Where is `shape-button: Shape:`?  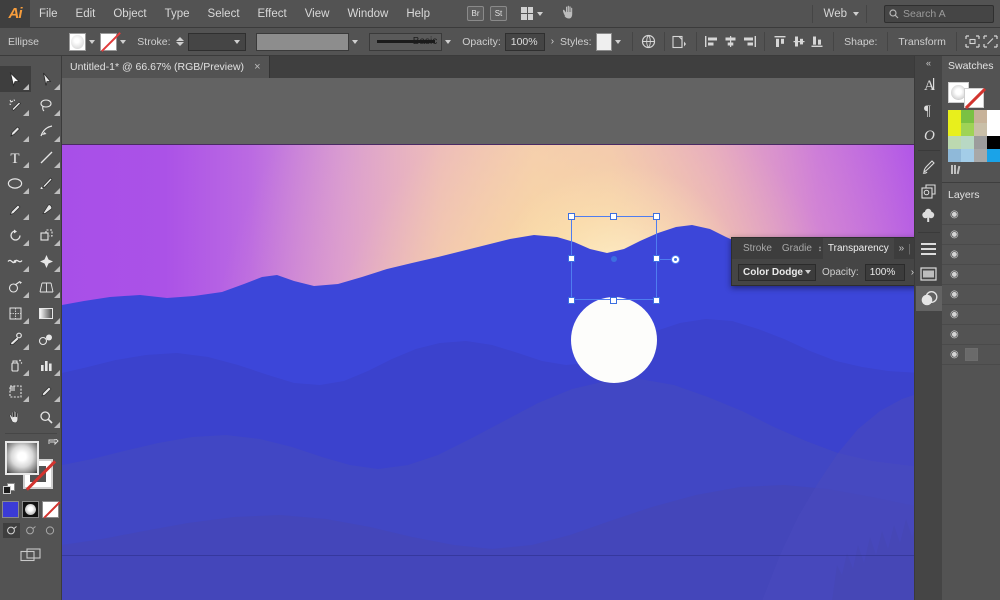 shape-button: Shape: is located at coordinates (860, 42).